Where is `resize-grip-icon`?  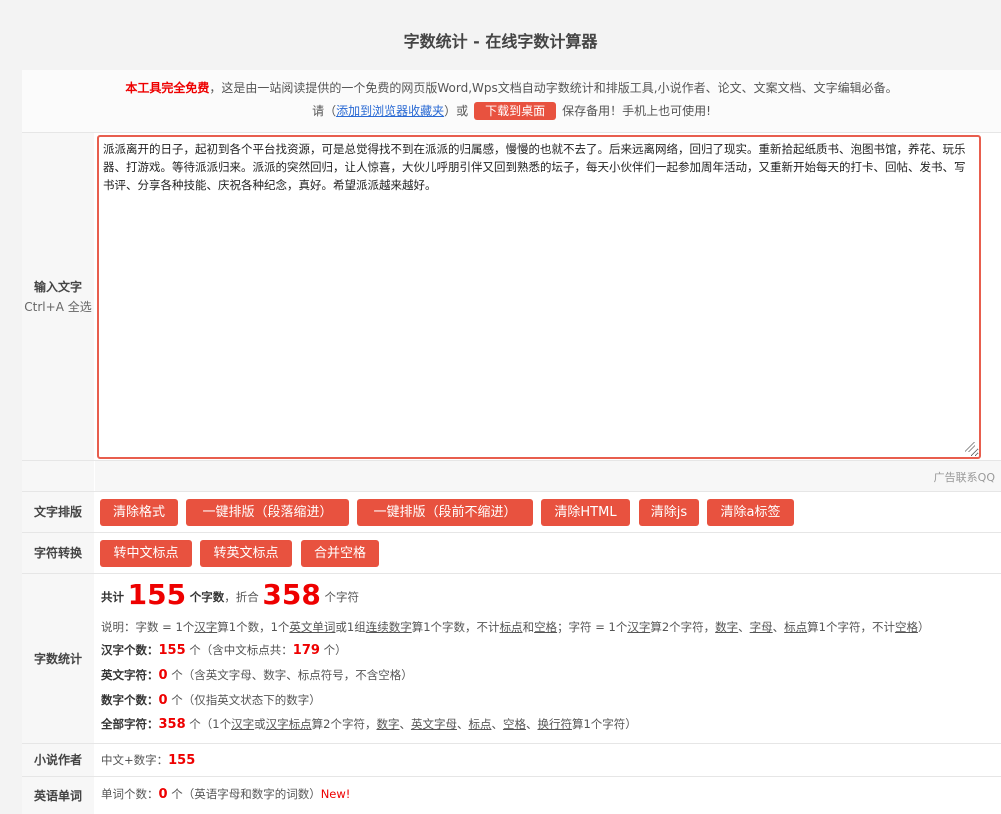 resize-grip-icon is located at coordinates (970, 447).